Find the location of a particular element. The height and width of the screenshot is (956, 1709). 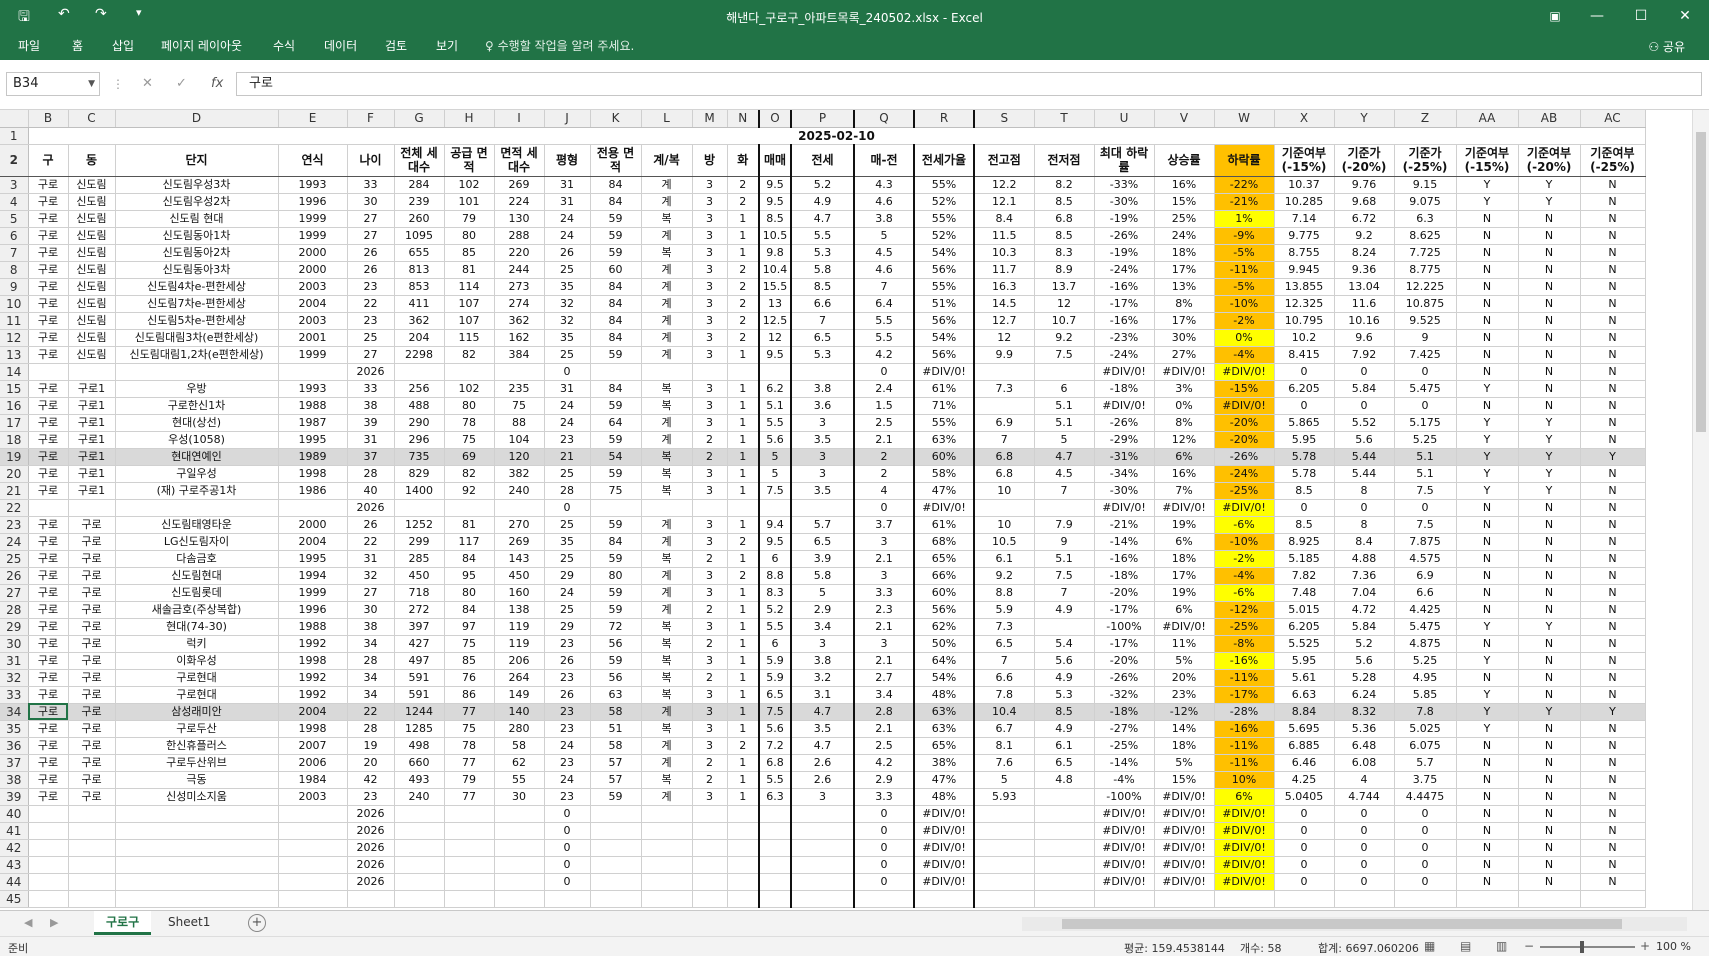

cell-X: 5.78 is located at coordinates (1304, 474).